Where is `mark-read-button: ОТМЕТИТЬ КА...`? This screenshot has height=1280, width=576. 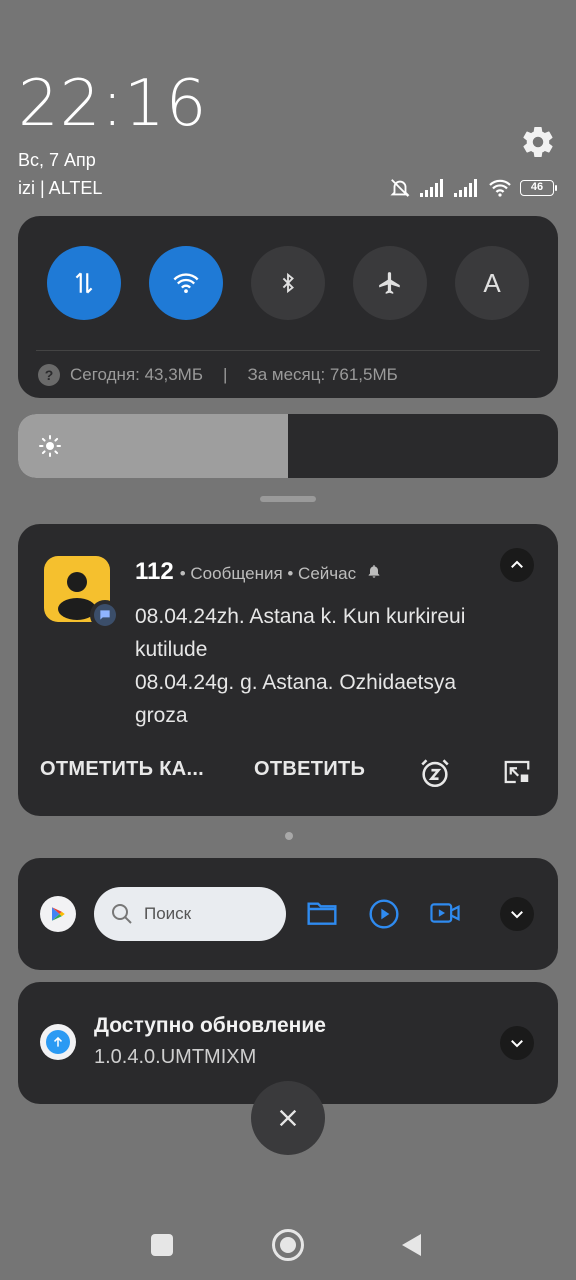
mark-read-button: ОТМЕТИТЬ КА... is located at coordinates (122, 769).